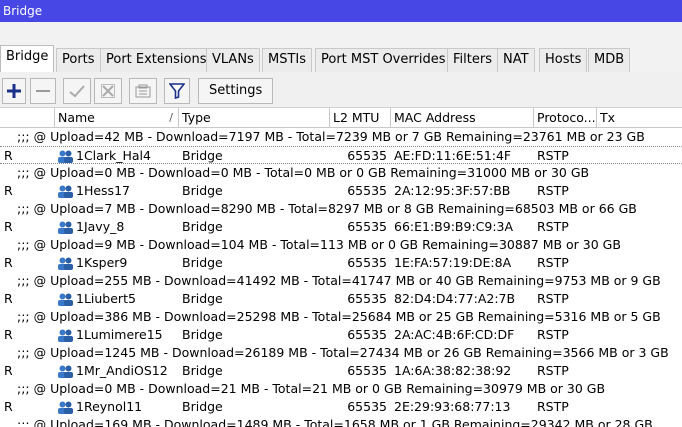 The height and width of the screenshot is (427, 682). I want to click on row-mac-address: 2E:29:93:68:77:13, so click(452, 406).